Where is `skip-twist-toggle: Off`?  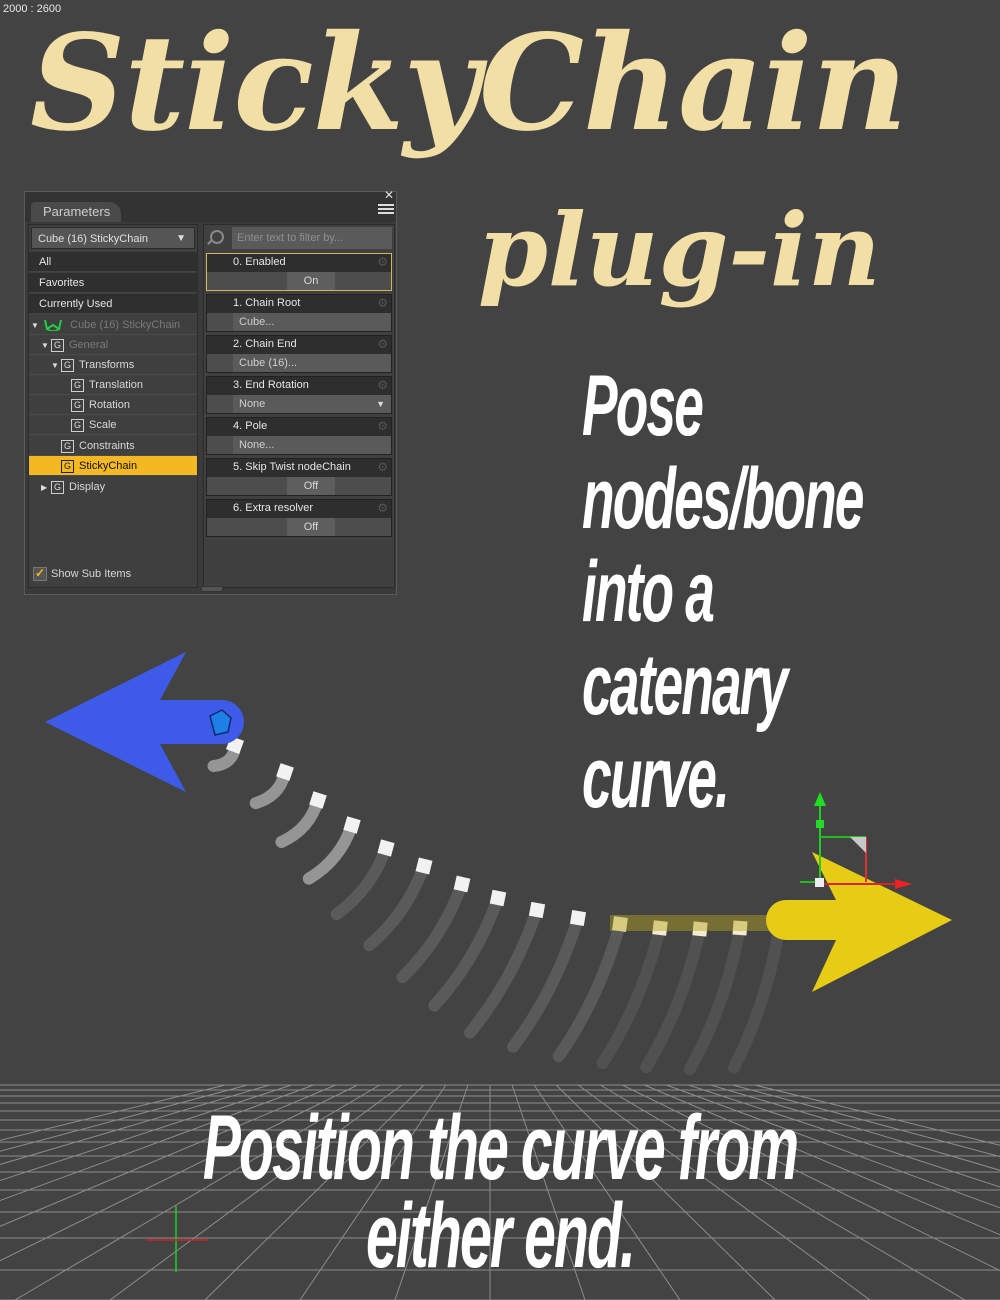
skip-twist-toggle: Off is located at coordinates (311, 486).